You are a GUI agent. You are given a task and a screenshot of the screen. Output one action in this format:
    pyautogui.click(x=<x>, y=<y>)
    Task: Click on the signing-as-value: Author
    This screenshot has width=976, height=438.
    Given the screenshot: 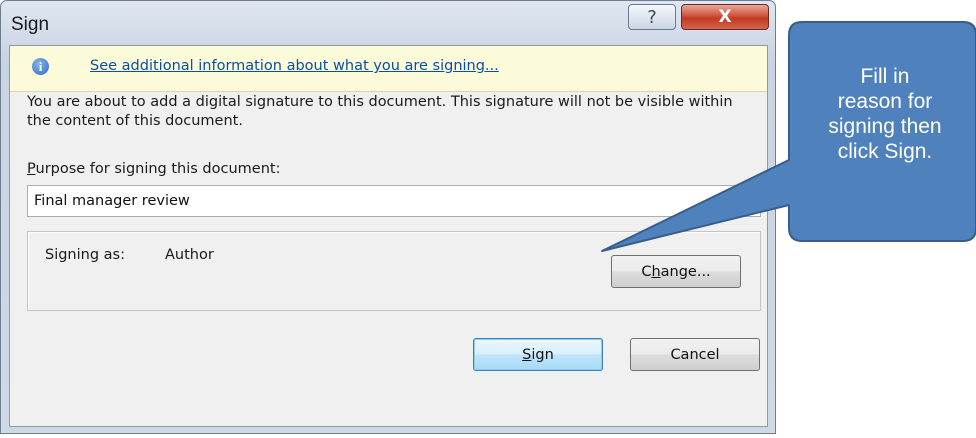 What is the action you would take?
    pyautogui.click(x=189, y=255)
    